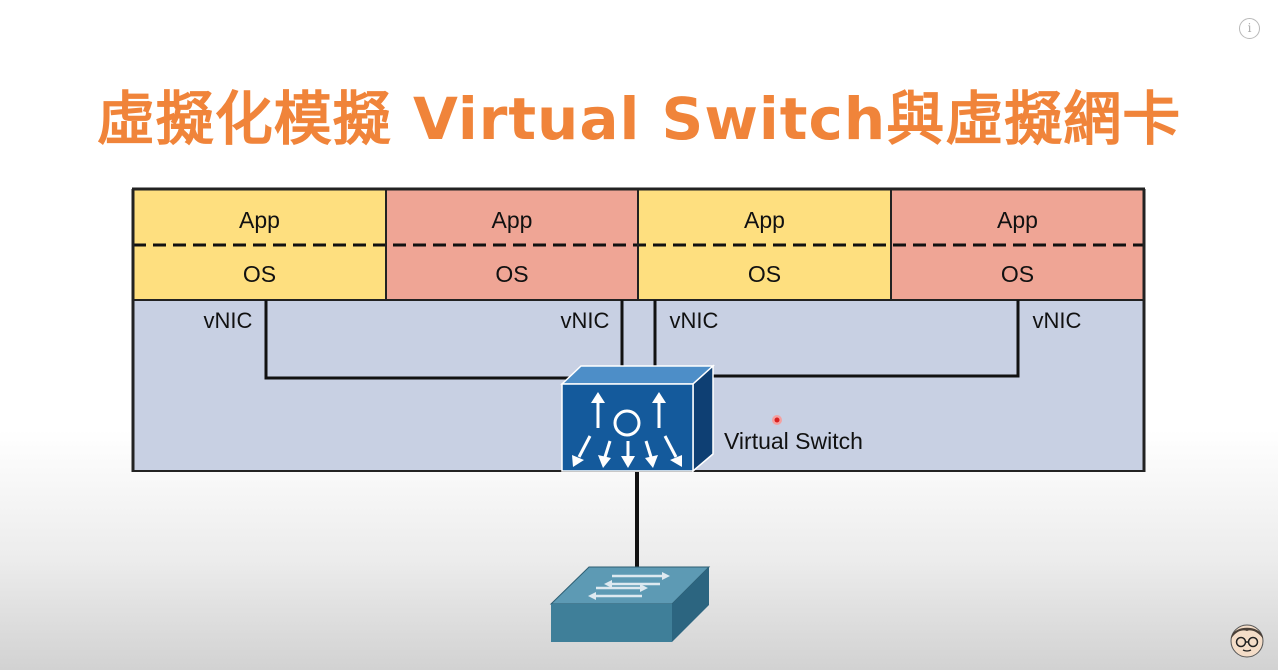 The height and width of the screenshot is (670, 1278). I want to click on vm-4-os-label: OS, so click(1017, 274).